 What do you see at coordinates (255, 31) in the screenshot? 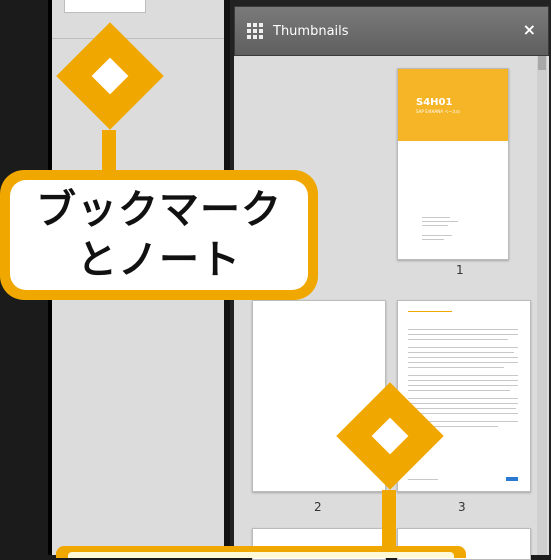
I see `grid-icon` at bounding box center [255, 31].